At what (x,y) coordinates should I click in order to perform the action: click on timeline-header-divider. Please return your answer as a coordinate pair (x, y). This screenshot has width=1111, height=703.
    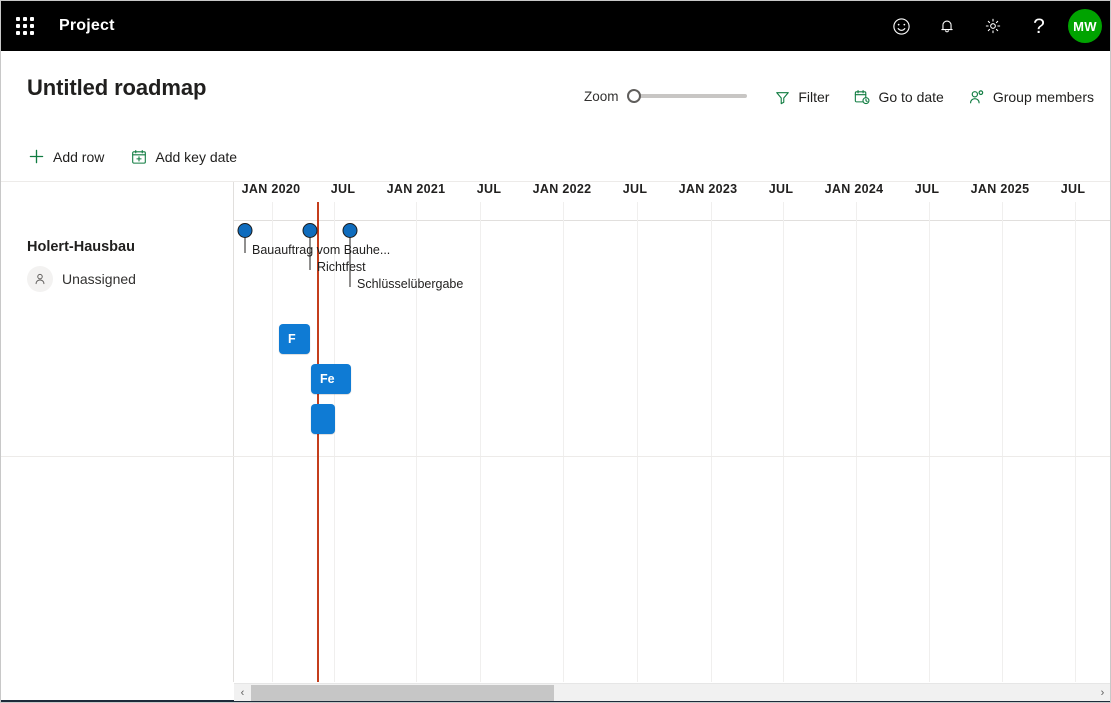
    Looking at the image, I should click on (672, 220).